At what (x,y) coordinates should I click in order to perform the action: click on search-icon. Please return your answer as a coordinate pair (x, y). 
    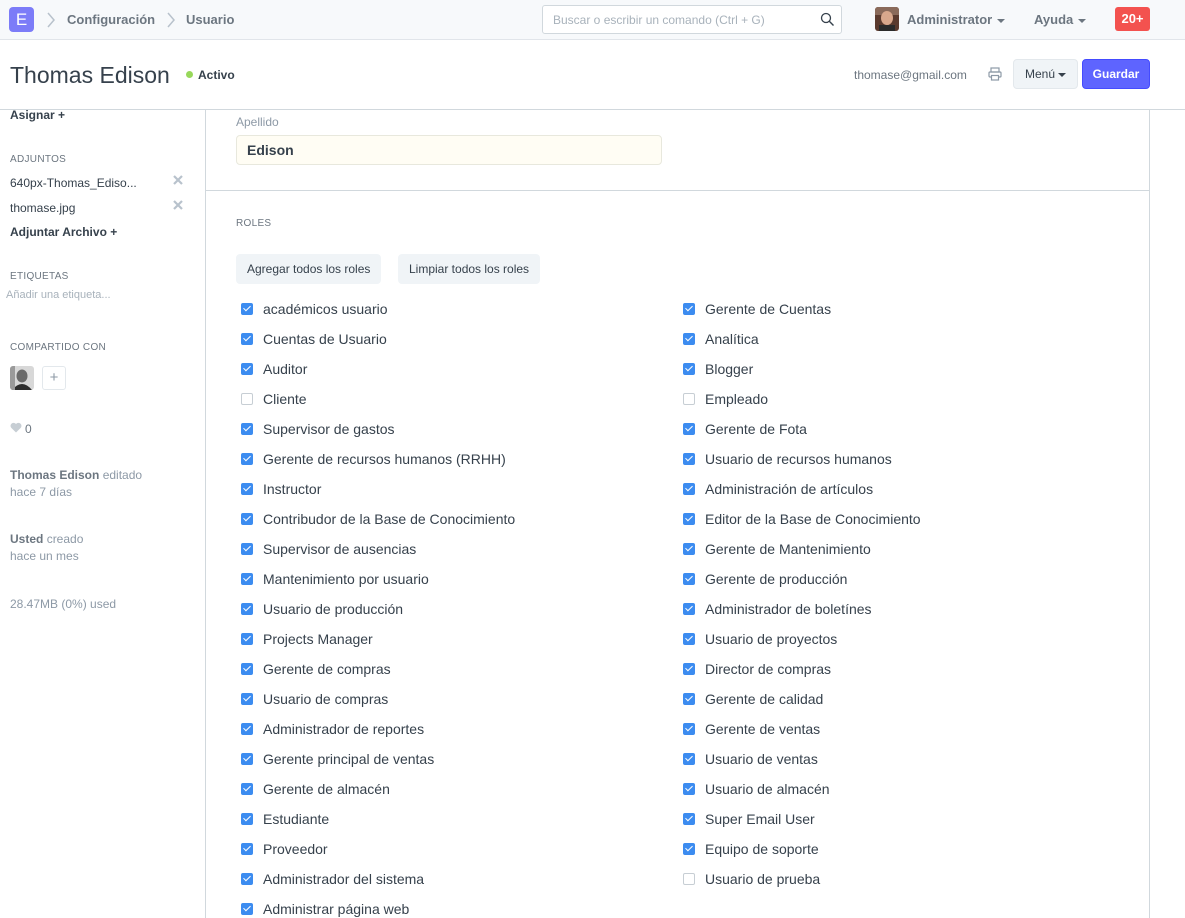
    Looking at the image, I should click on (827, 21).